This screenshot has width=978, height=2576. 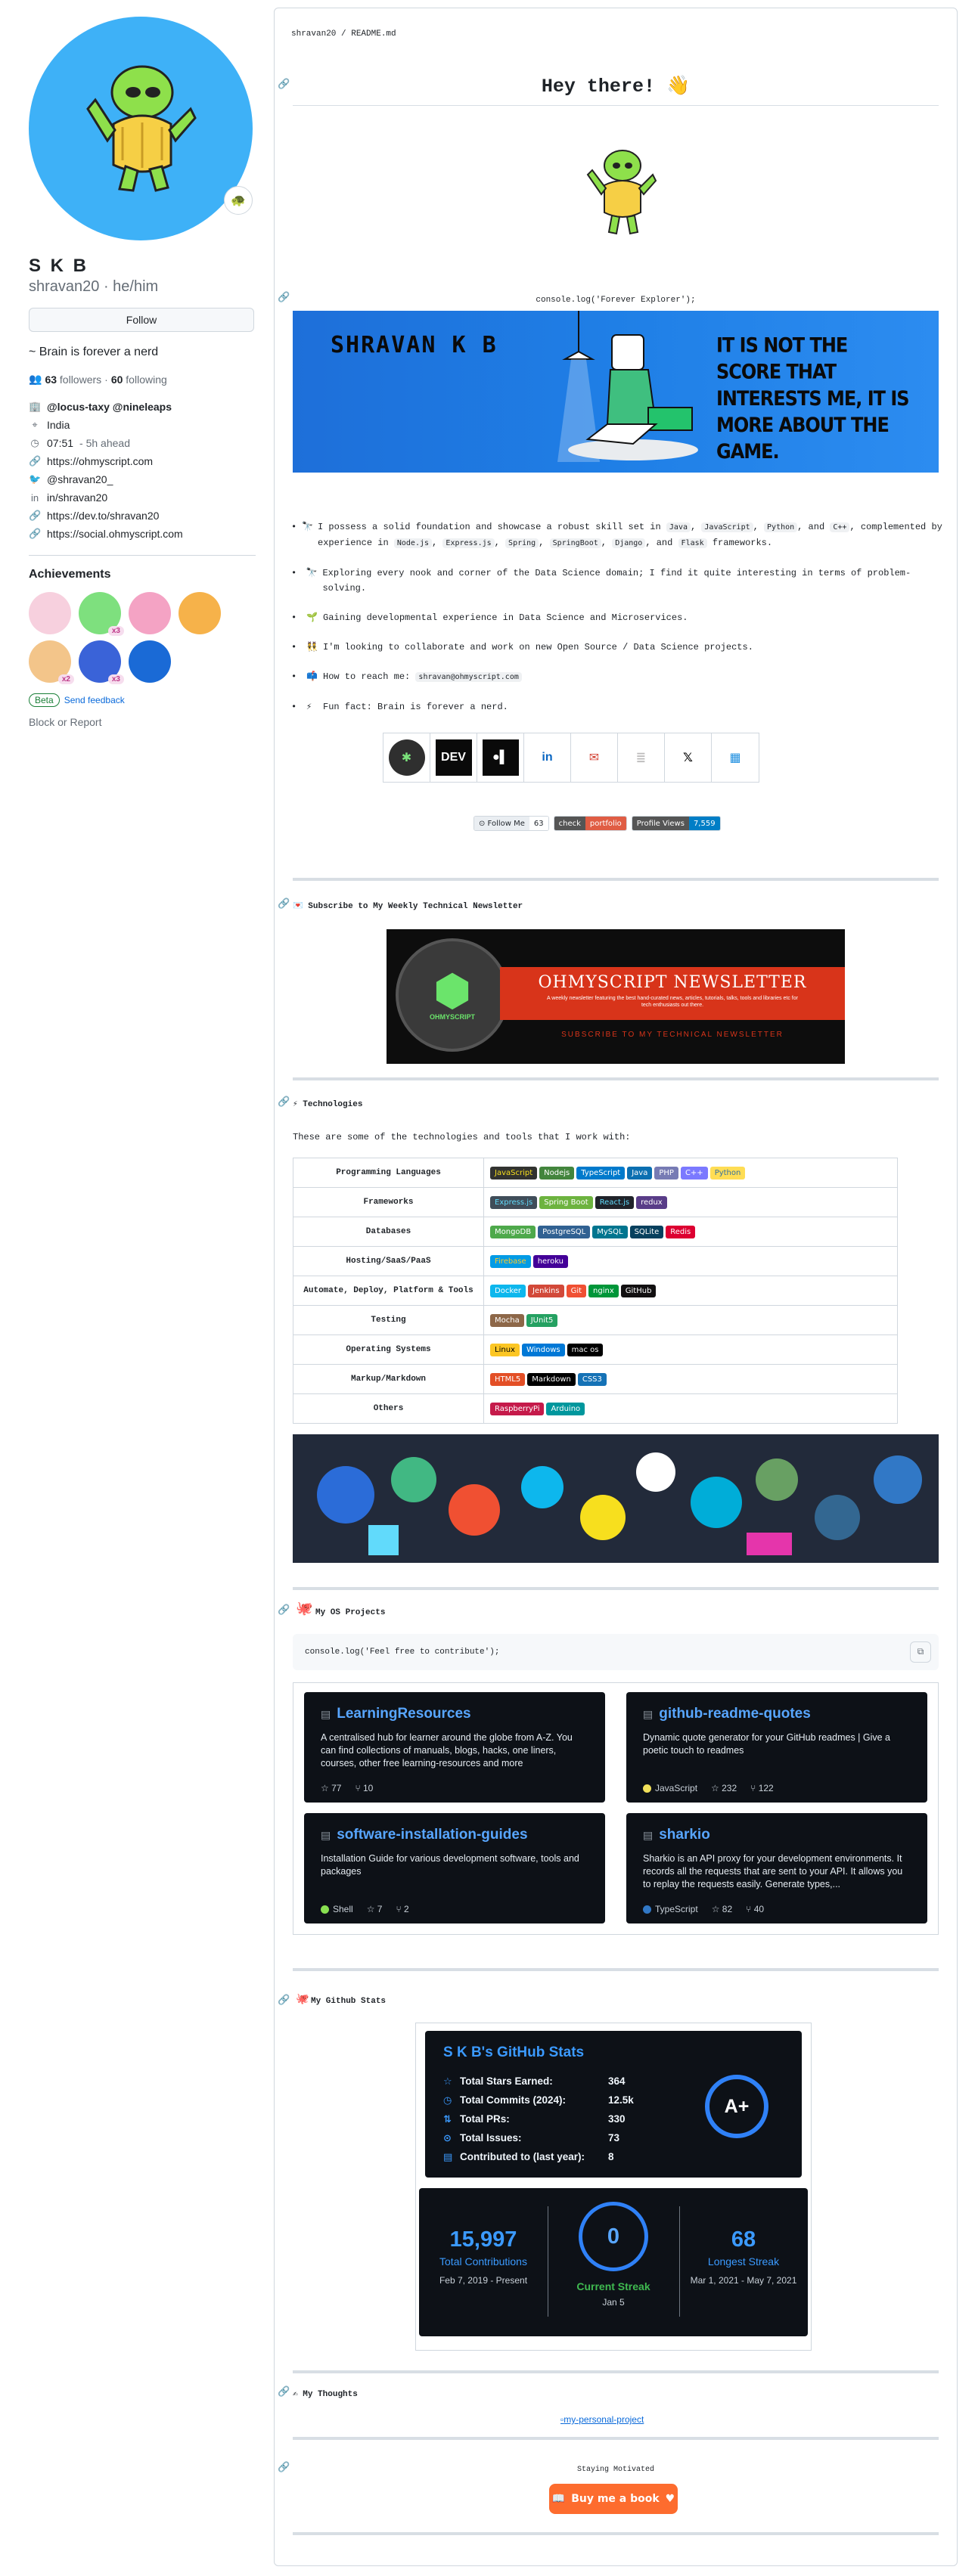 What do you see at coordinates (670, 1788) in the screenshot?
I see `repo-language: JavaScript` at bounding box center [670, 1788].